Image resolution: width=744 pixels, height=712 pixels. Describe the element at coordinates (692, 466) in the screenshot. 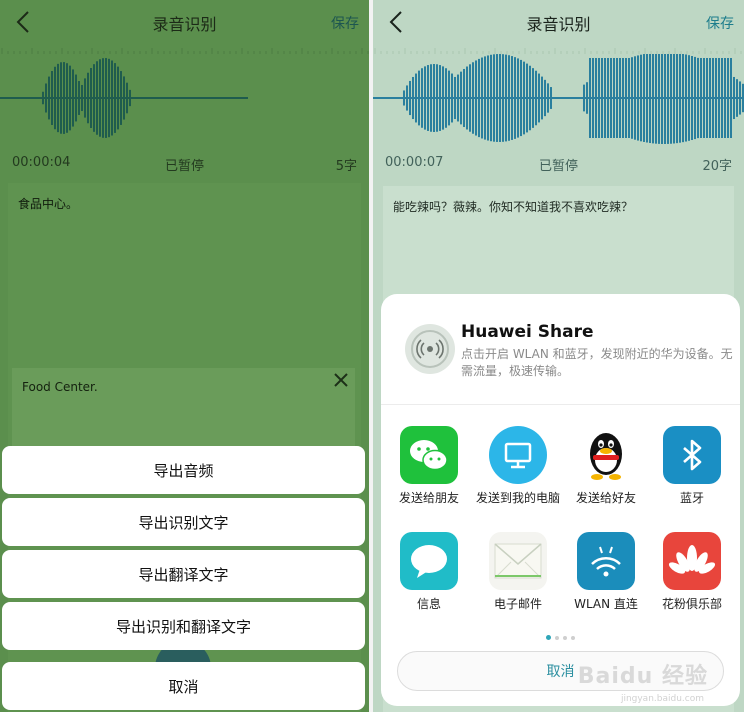

I see `share-bluetooth: 蓝牙` at that location.